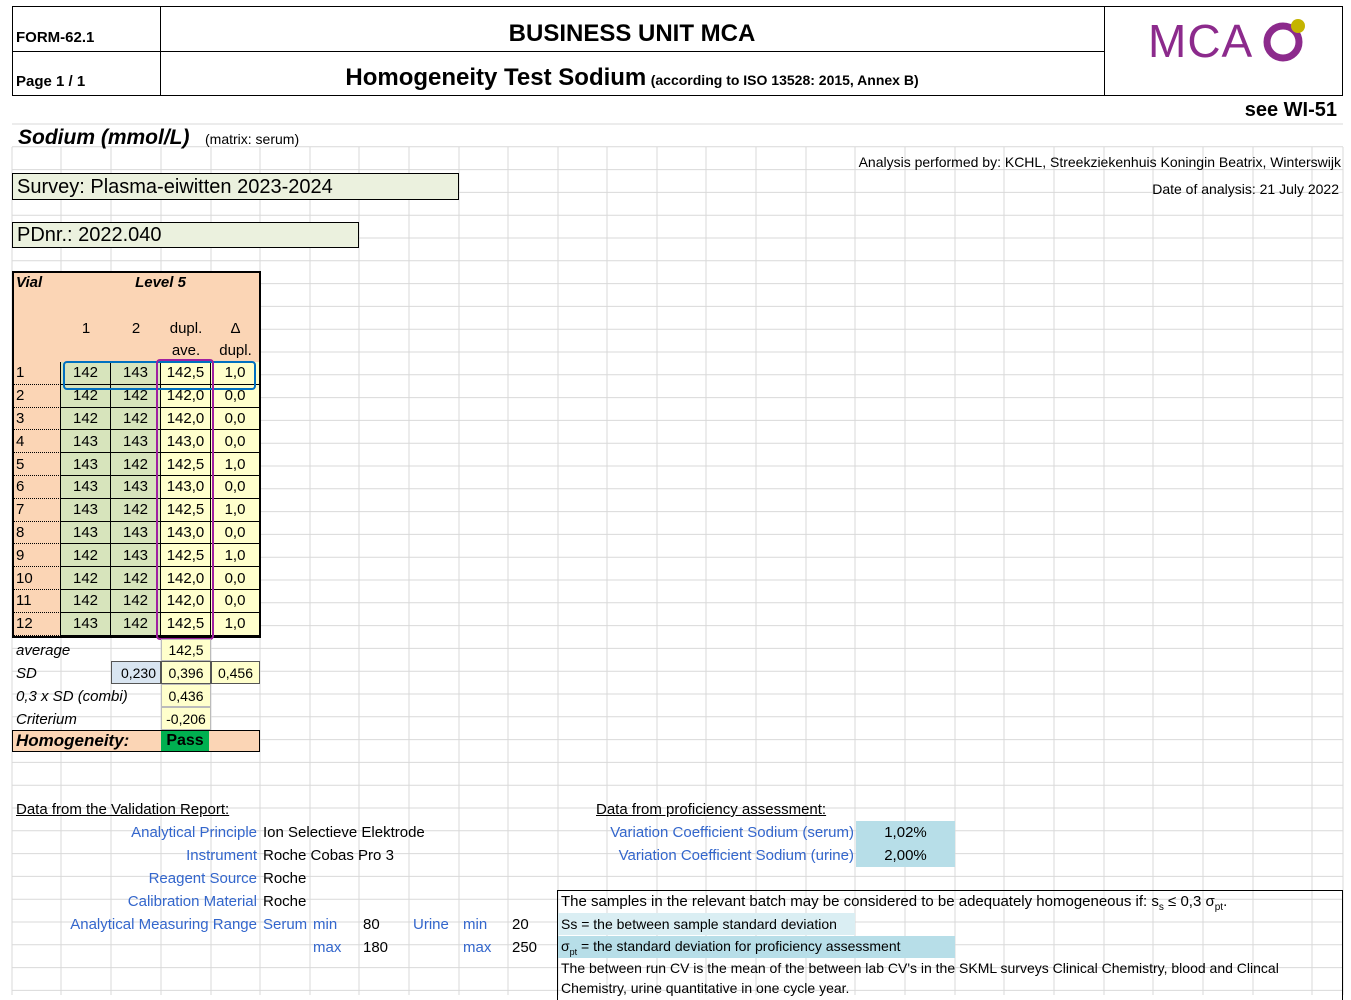 Image resolution: width=1351 pixels, height=1000 pixels. What do you see at coordinates (736, 855) in the screenshot?
I see `cv-urine-label: Variation Coefficient Sodium (urine)` at bounding box center [736, 855].